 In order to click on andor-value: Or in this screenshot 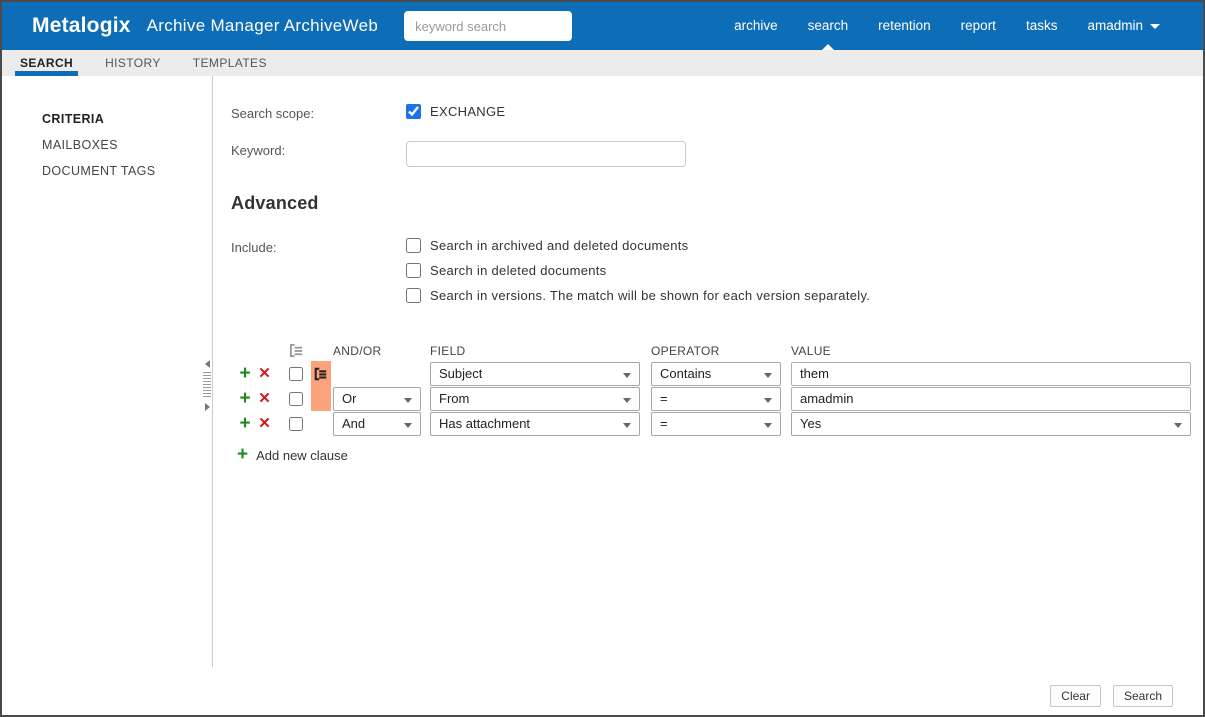, I will do `click(349, 398)`.